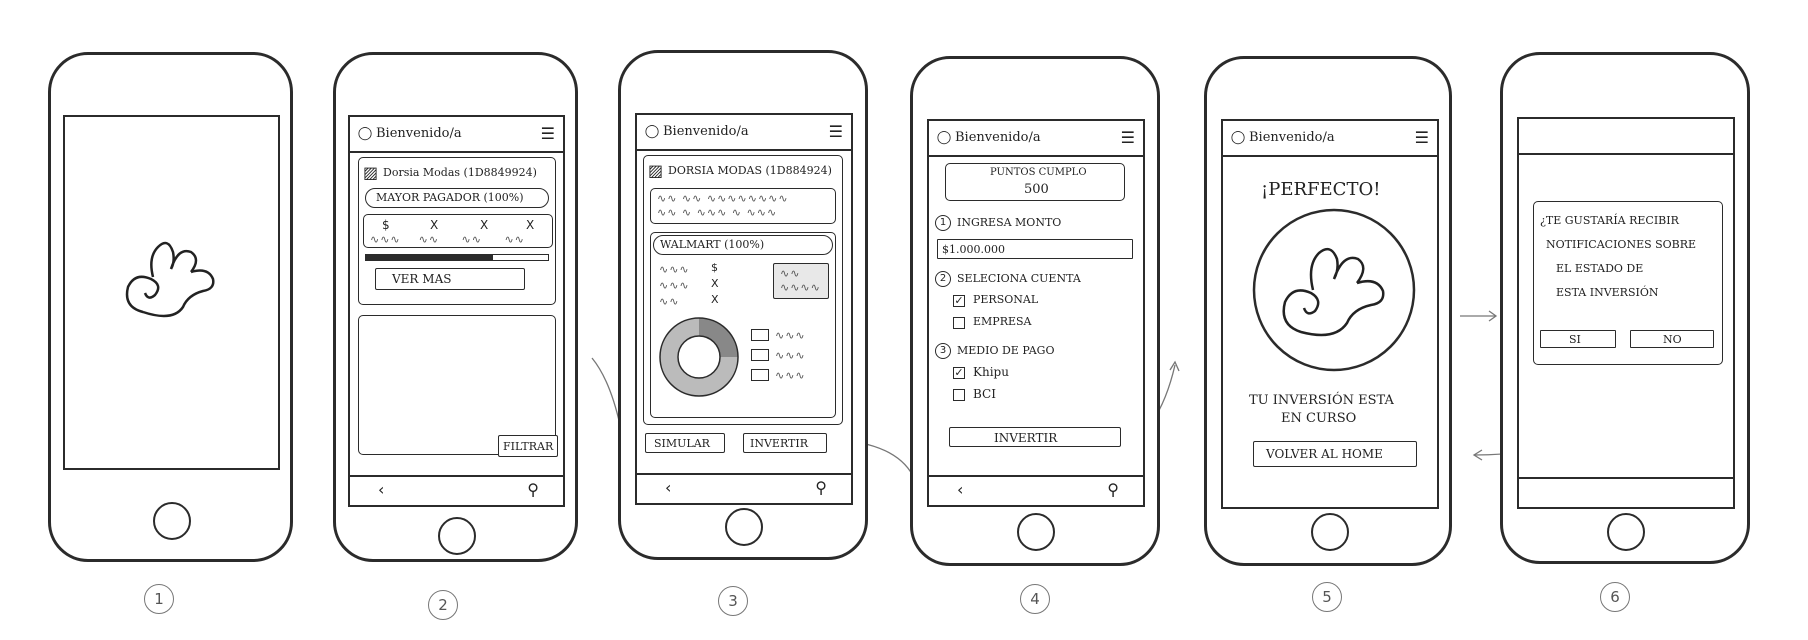  What do you see at coordinates (456, 135) in the screenshot?
I see `app-header: ◯ Bienvenido/a ☰` at bounding box center [456, 135].